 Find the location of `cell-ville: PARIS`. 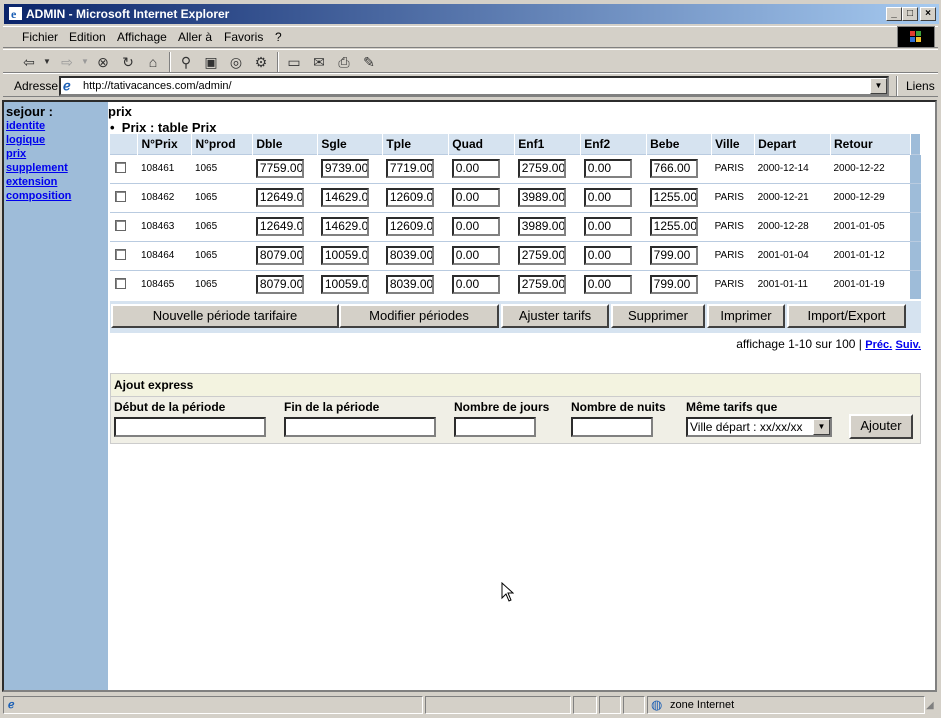

cell-ville: PARIS is located at coordinates (733, 168).